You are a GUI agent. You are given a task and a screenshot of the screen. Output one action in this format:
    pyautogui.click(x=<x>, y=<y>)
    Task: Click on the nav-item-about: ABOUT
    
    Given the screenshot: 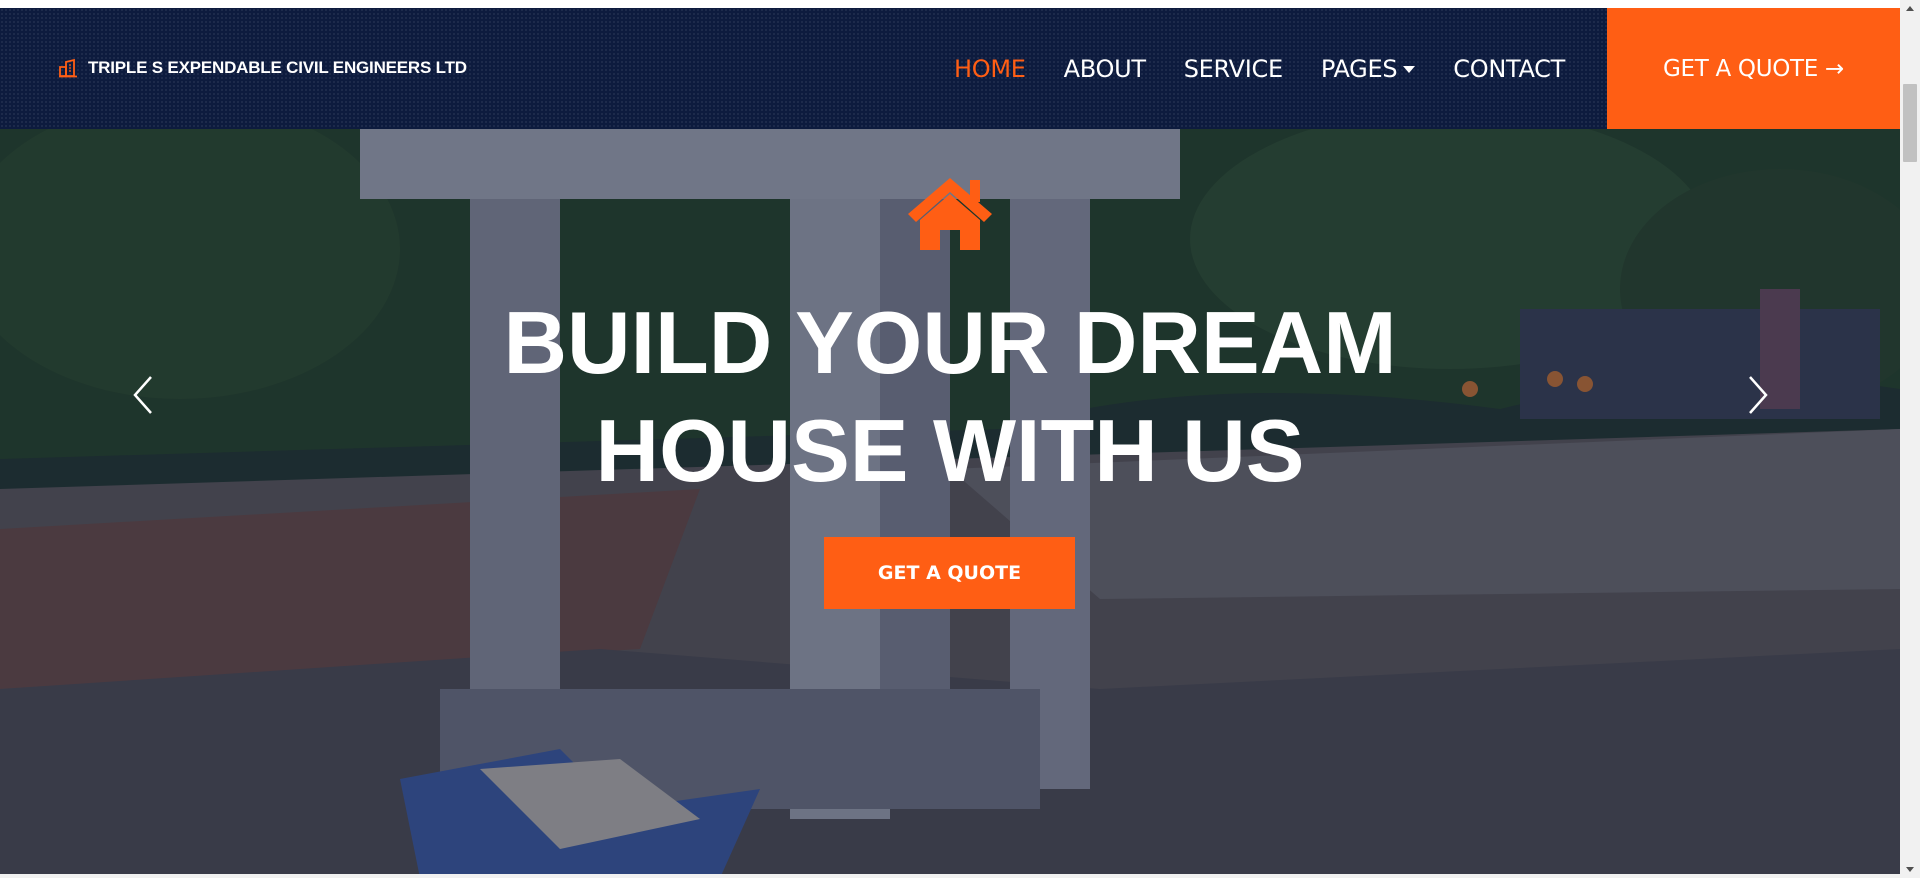 What is the action you would take?
    pyautogui.click(x=1105, y=69)
    